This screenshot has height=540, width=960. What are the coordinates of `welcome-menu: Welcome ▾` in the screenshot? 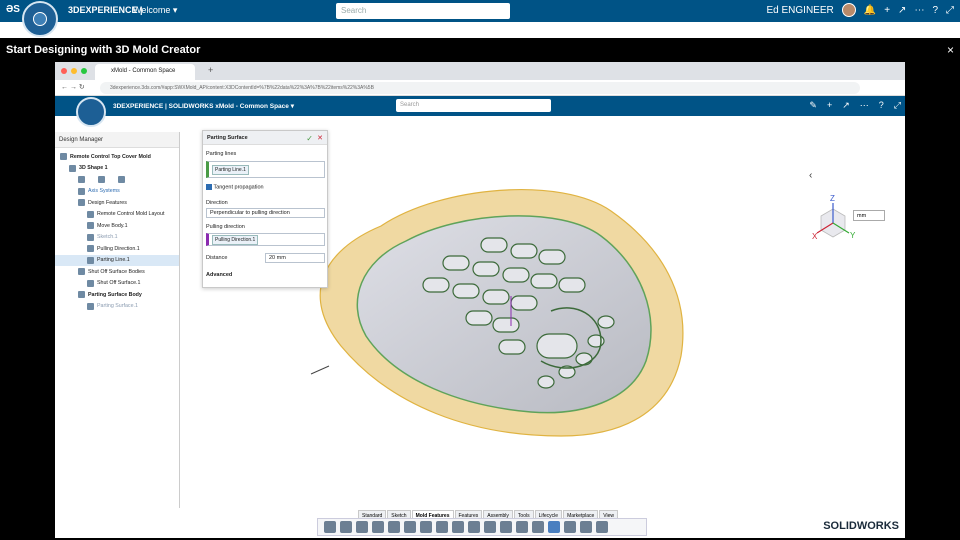 It's located at (155, 10).